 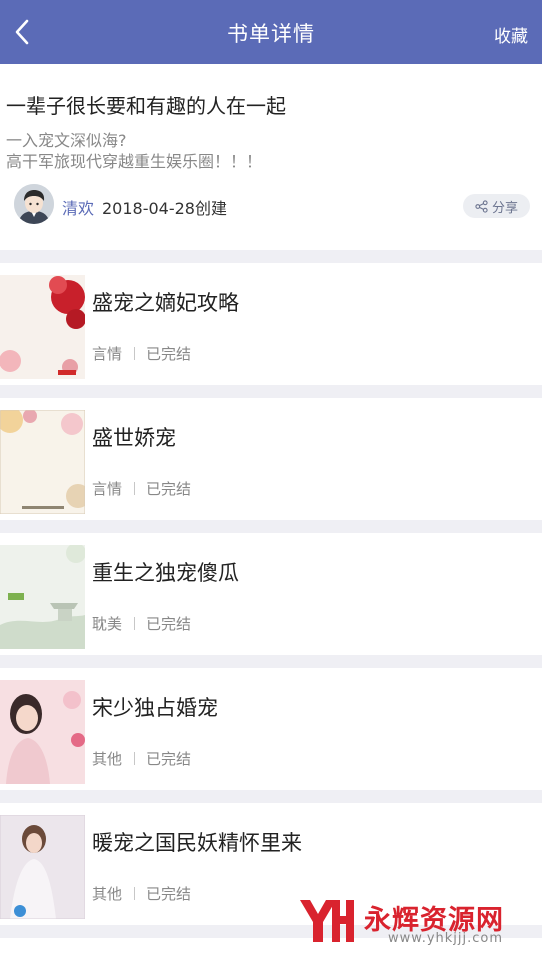 I want to click on share-label: 分享, so click(x=504, y=208).